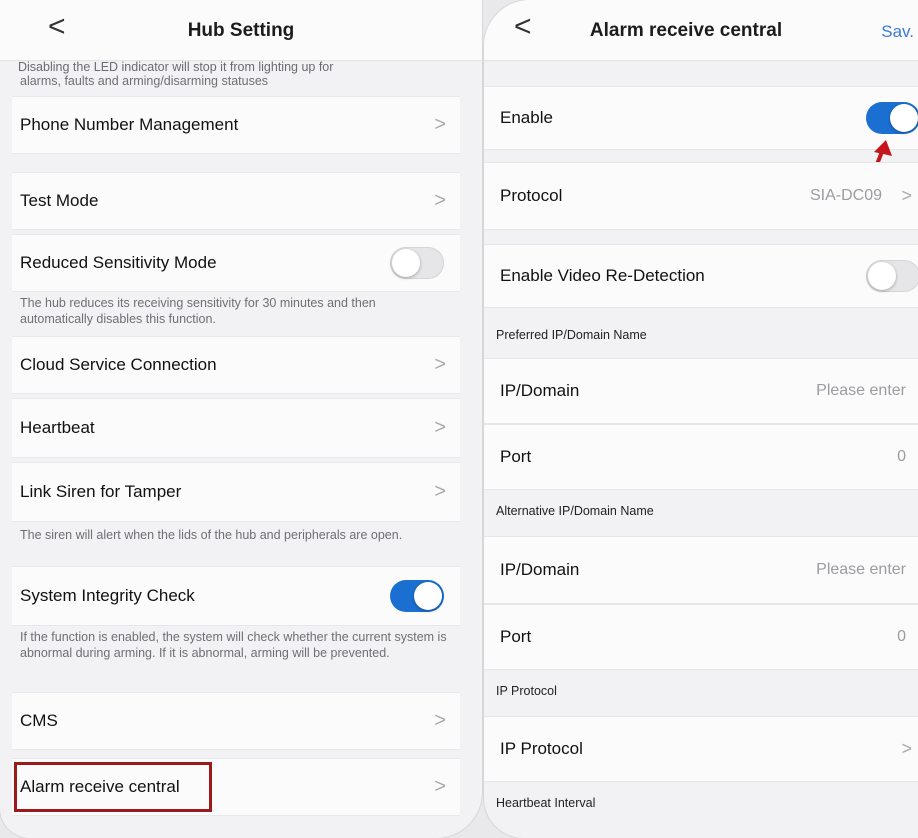  Describe the element at coordinates (118, 262) in the screenshot. I see `row-label: Reduced Sensitivity Mode` at that location.